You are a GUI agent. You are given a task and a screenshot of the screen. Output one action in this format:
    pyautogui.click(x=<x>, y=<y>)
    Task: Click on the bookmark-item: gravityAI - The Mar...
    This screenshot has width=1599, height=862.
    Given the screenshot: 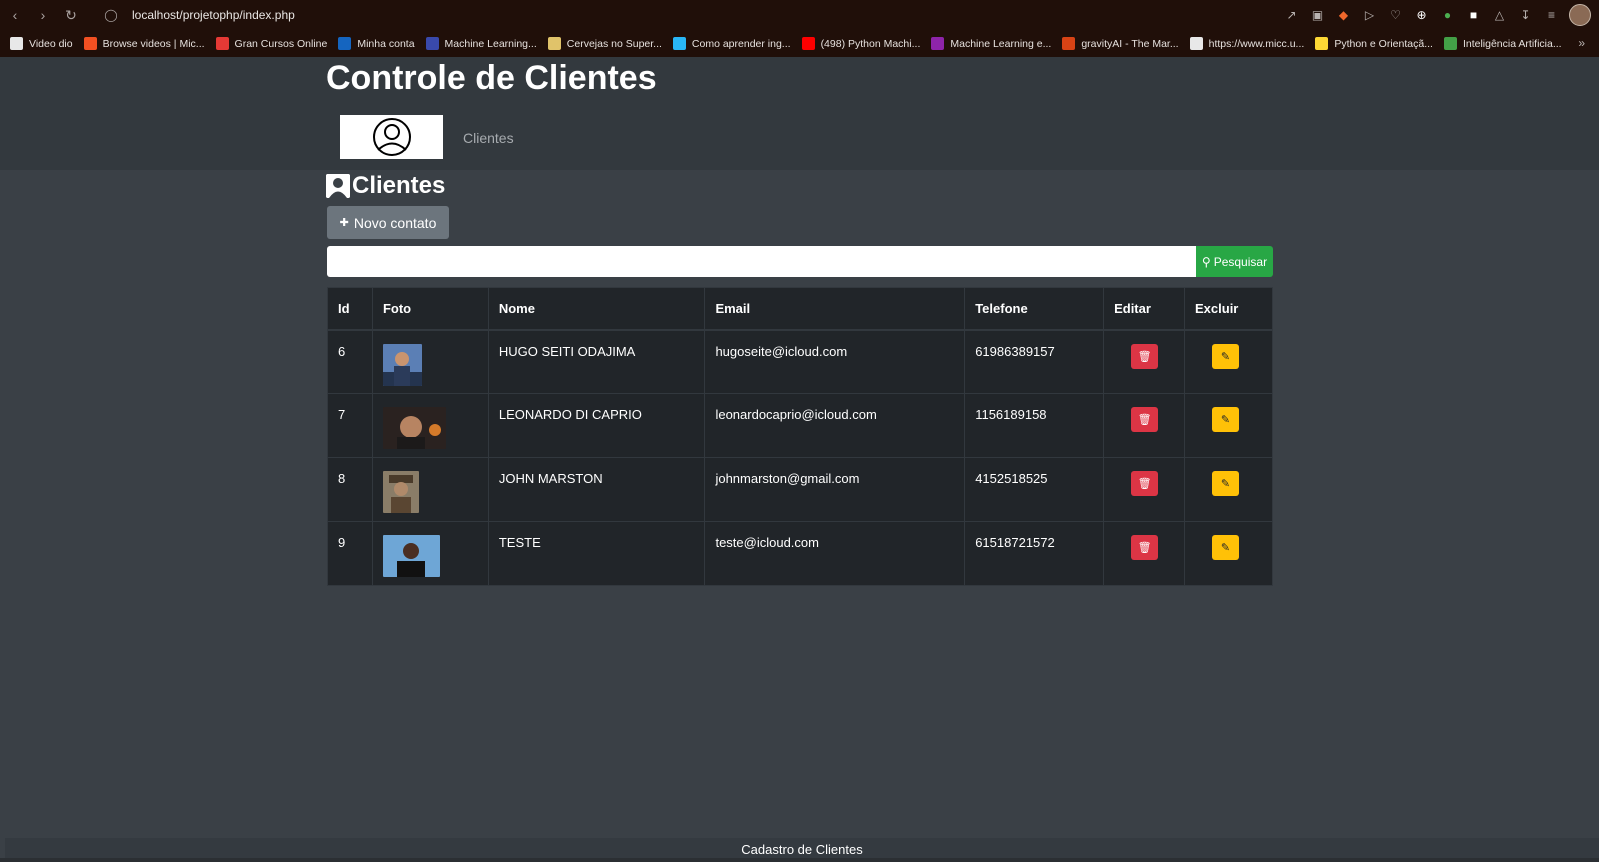 What is the action you would take?
    pyautogui.click(x=1120, y=43)
    